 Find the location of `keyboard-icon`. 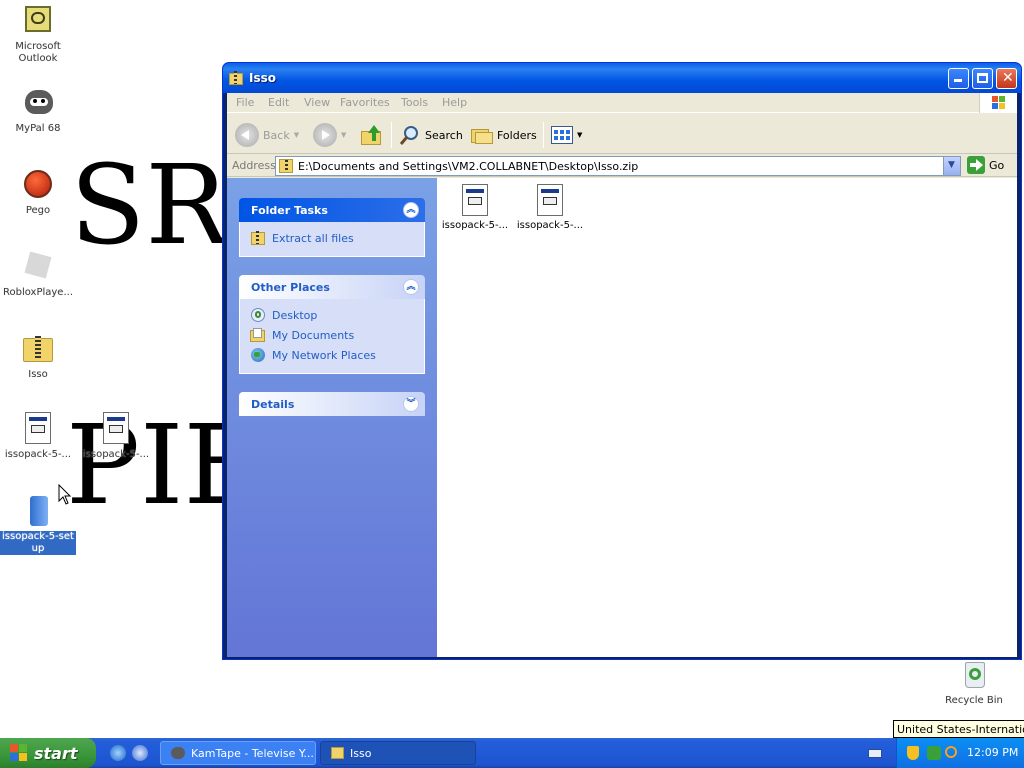

keyboard-icon is located at coordinates (875, 753).